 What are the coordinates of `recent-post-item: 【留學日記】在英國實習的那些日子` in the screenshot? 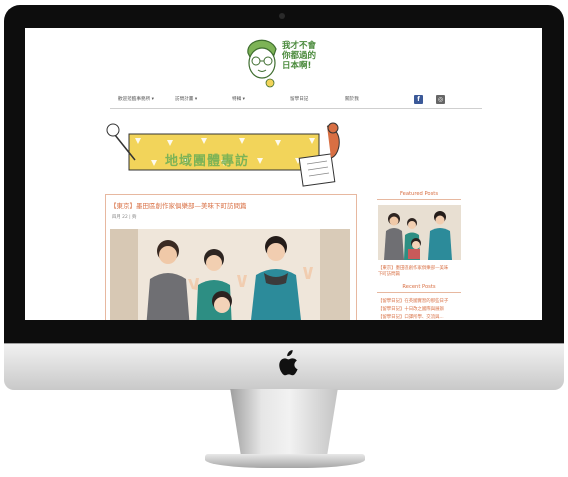 It's located at (413, 301).